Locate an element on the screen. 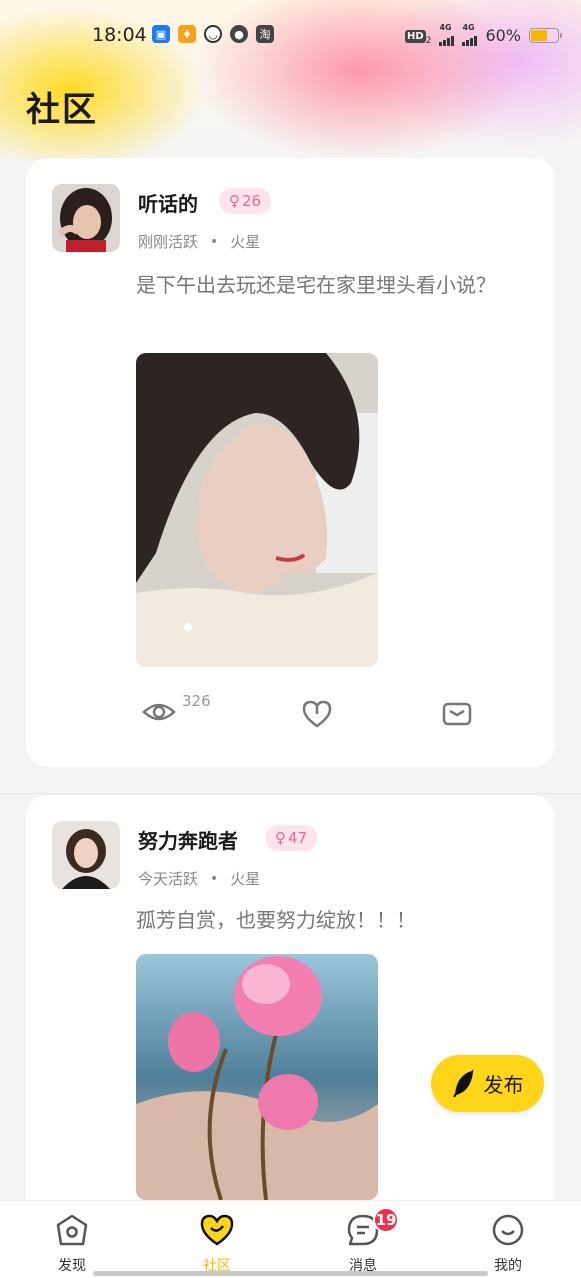  status-right: HD 2 4G 4G 60% is located at coordinates (483, 35).